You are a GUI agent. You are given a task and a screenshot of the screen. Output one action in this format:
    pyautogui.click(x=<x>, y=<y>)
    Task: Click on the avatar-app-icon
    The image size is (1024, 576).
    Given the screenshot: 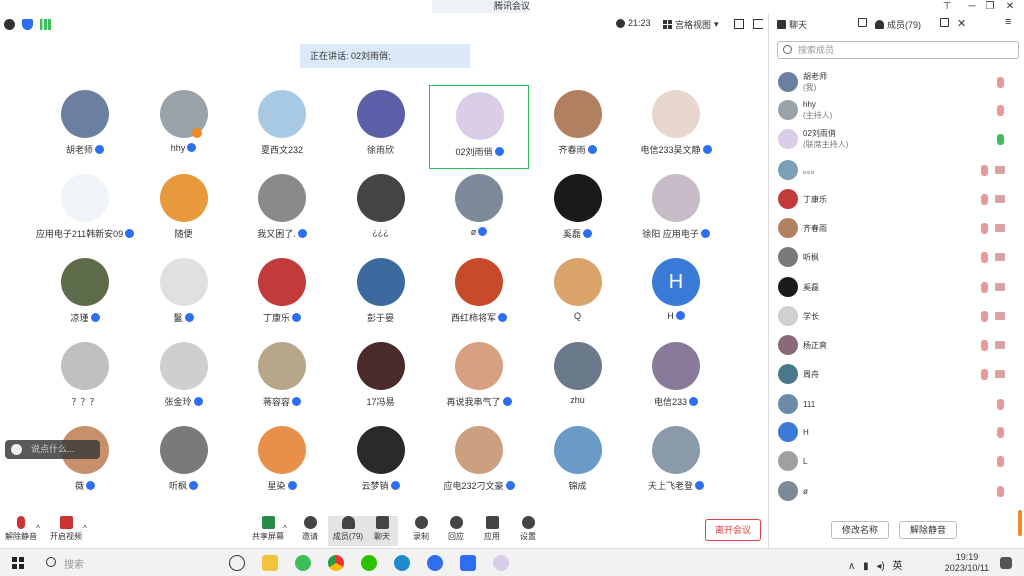 What is the action you would take?
    pyautogui.click(x=501, y=563)
    